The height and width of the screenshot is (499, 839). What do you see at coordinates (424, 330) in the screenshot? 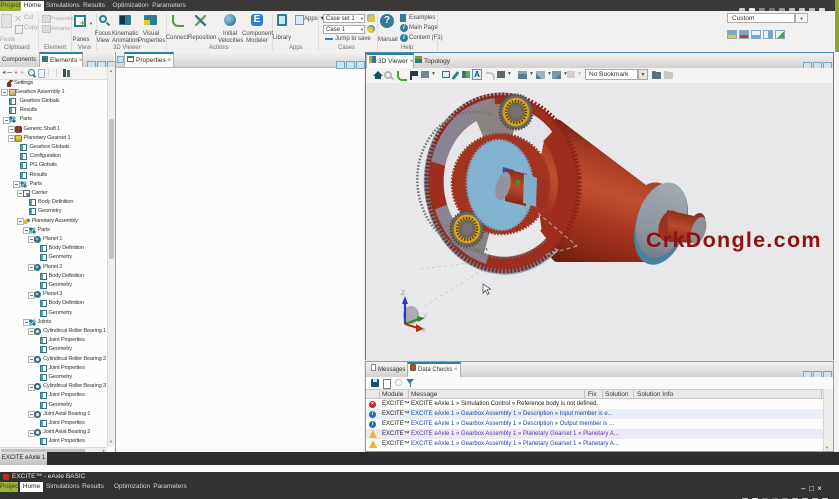
I see `svg-text: X` at bounding box center [424, 330].